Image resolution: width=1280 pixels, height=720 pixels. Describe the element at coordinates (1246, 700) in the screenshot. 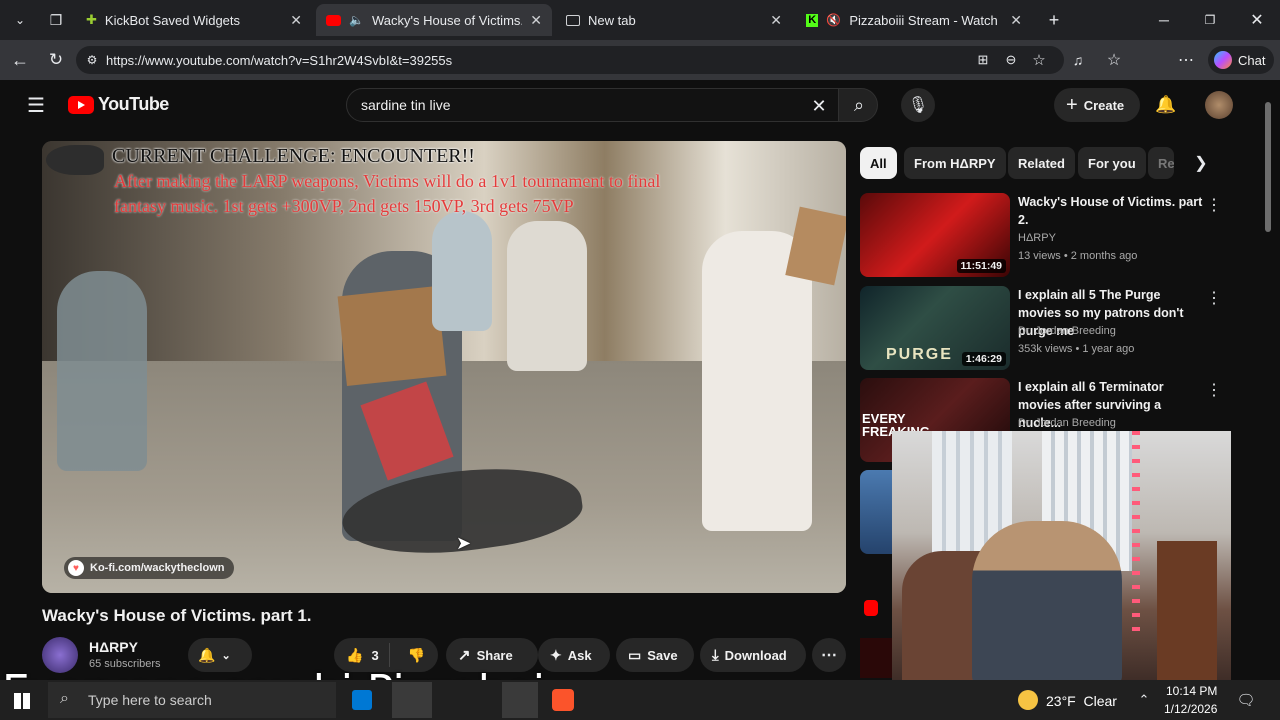

I see `notification-center-icon: 🗨` at that location.